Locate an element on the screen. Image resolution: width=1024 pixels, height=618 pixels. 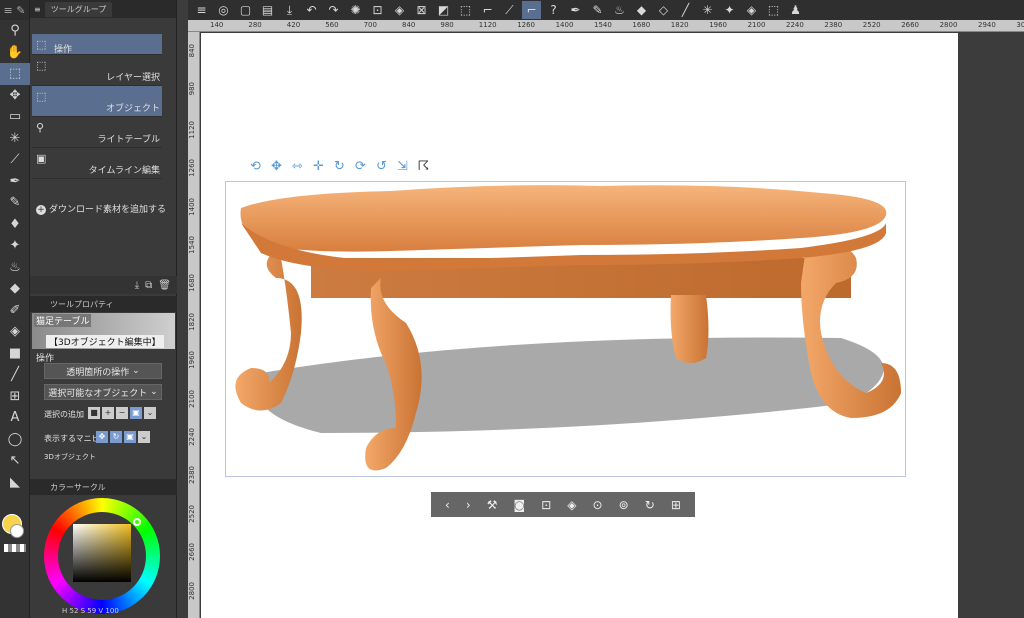
undo-icon: ↶ is located at coordinates (311, 10).